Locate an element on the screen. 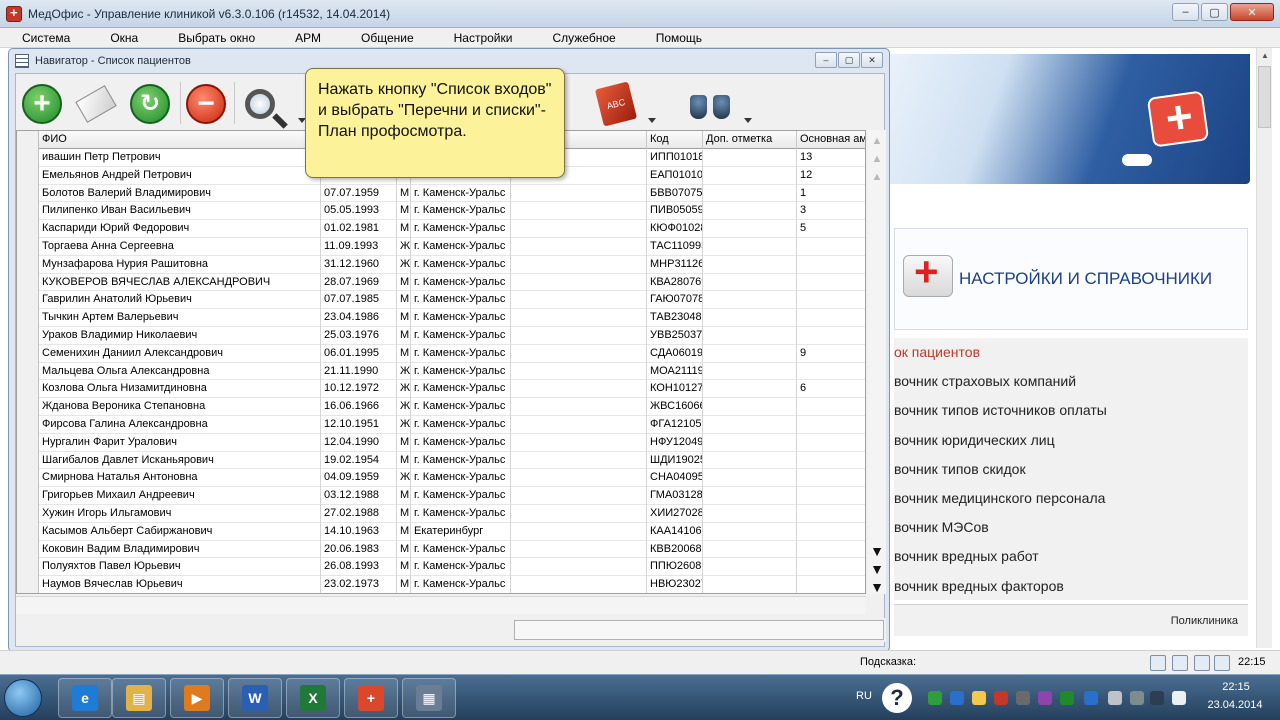 This screenshot has height=720, width=1280. notepad-icon is located at coordinates (1180, 663).